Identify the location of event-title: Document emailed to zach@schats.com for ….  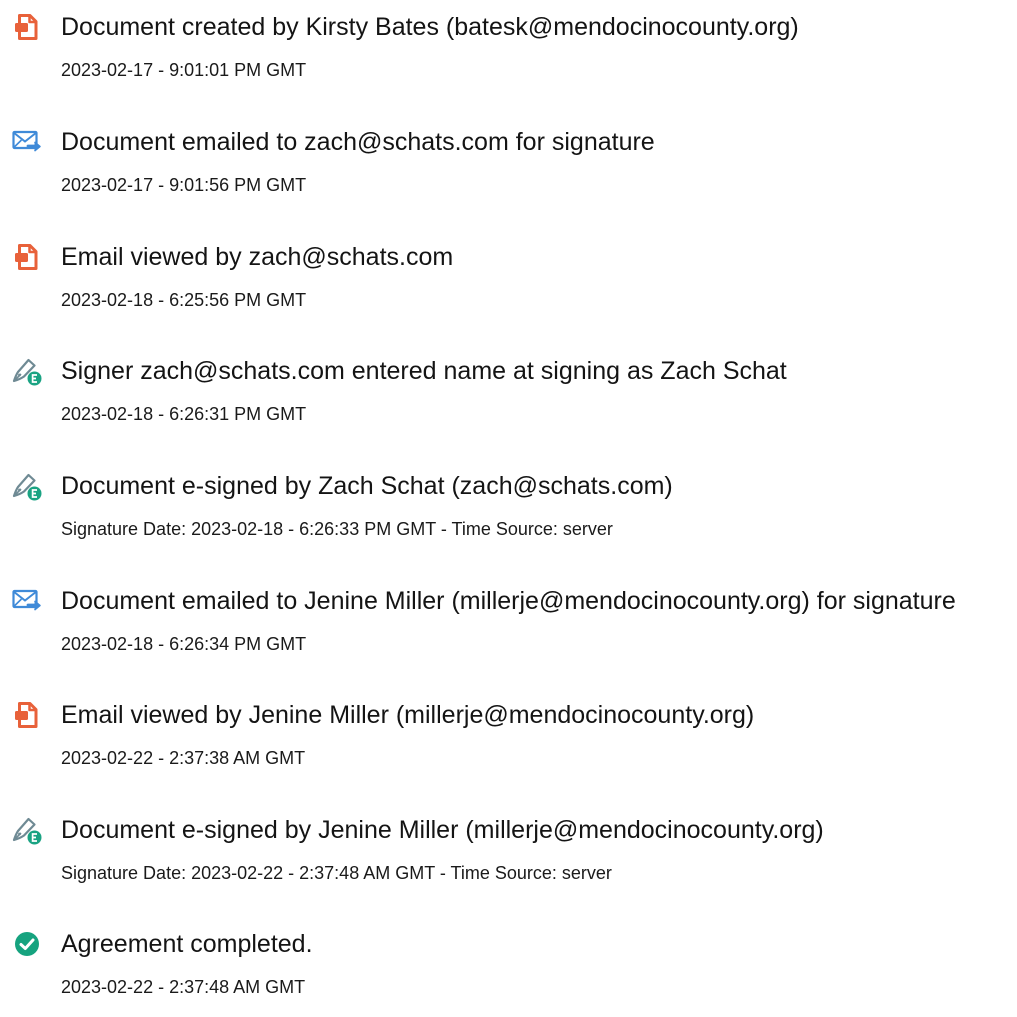
(358, 142).